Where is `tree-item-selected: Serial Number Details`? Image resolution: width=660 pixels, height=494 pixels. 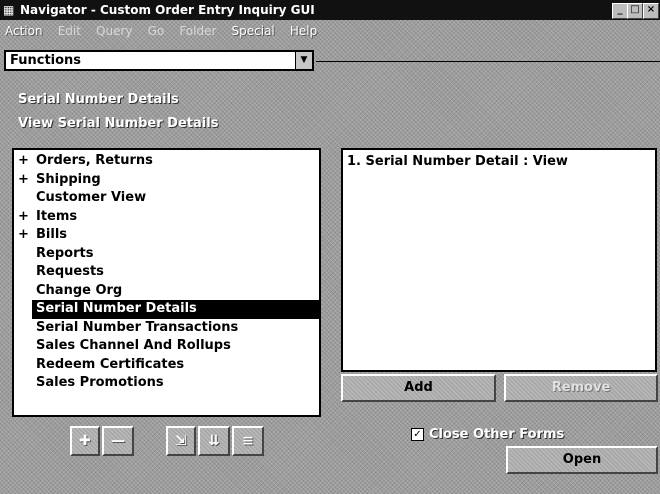 tree-item-selected: Serial Number Details is located at coordinates (175, 309).